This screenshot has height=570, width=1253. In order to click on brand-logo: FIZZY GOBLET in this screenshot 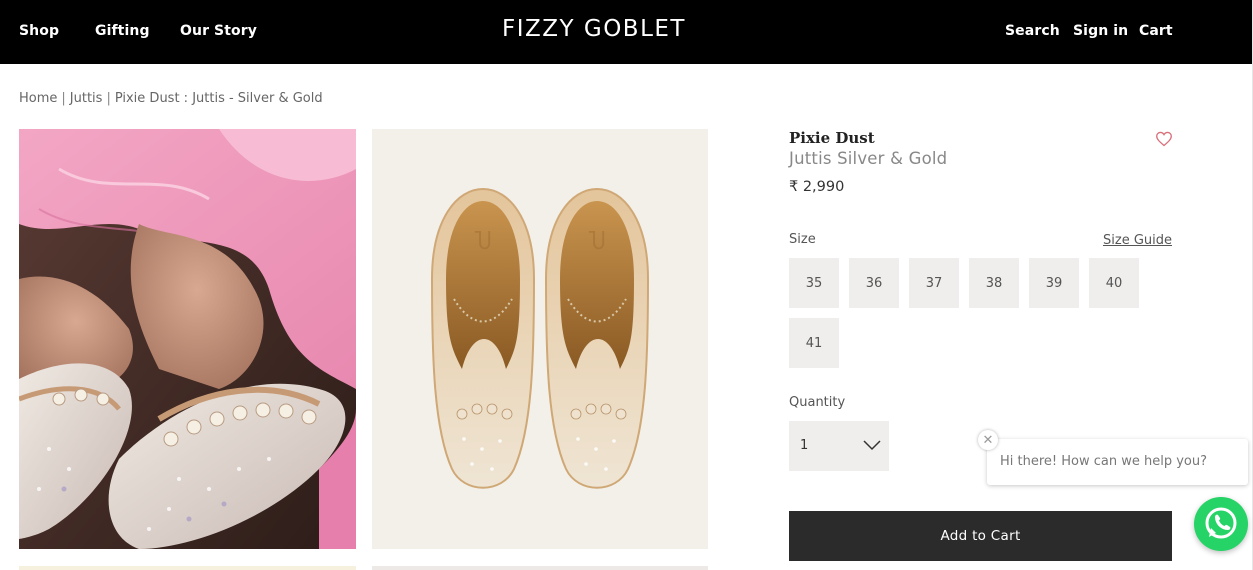, I will do `click(594, 29)`.